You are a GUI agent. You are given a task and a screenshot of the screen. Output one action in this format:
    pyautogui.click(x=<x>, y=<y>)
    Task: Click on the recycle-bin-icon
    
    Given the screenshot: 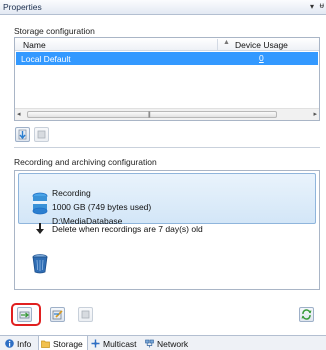 What is the action you would take?
    pyautogui.click(x=40, y=264)
    